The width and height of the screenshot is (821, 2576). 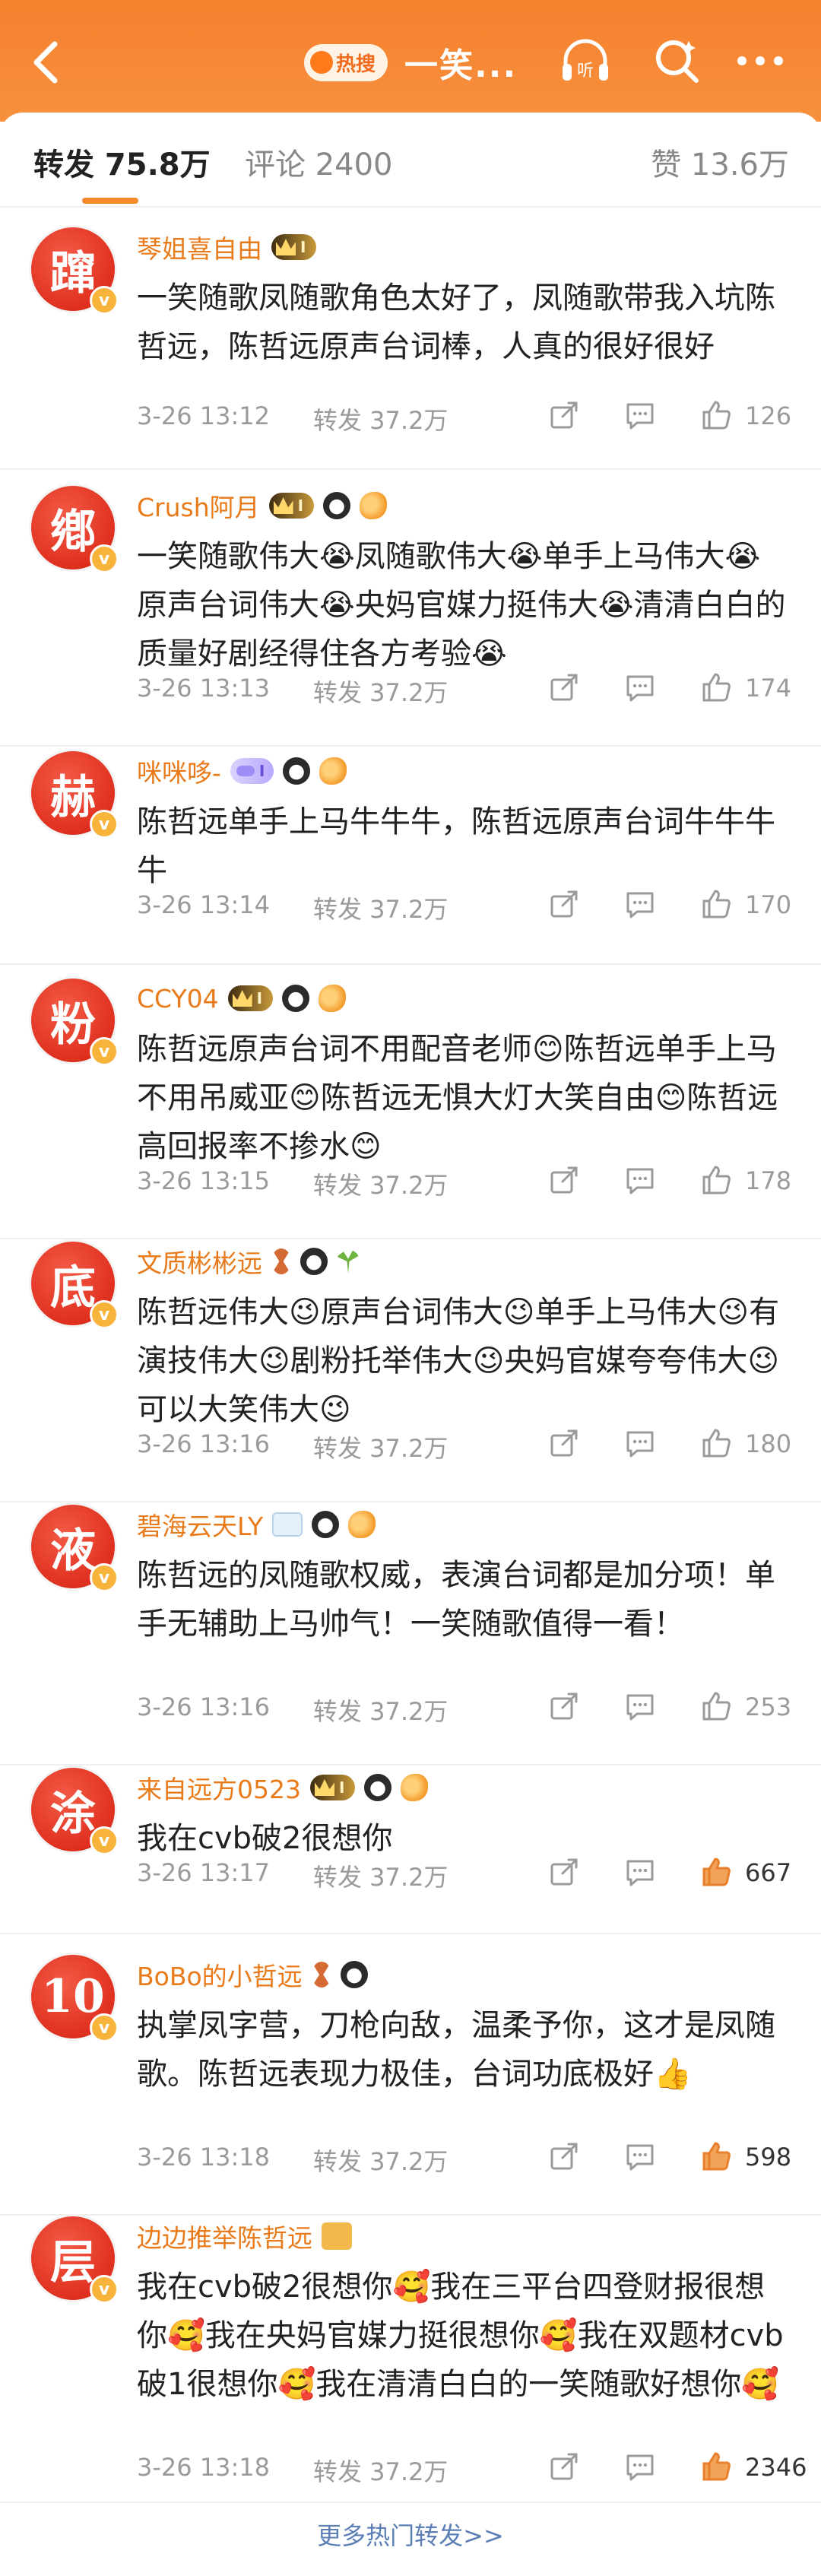 I want to click on username: Crush阿月, so click(x=198, y=506).